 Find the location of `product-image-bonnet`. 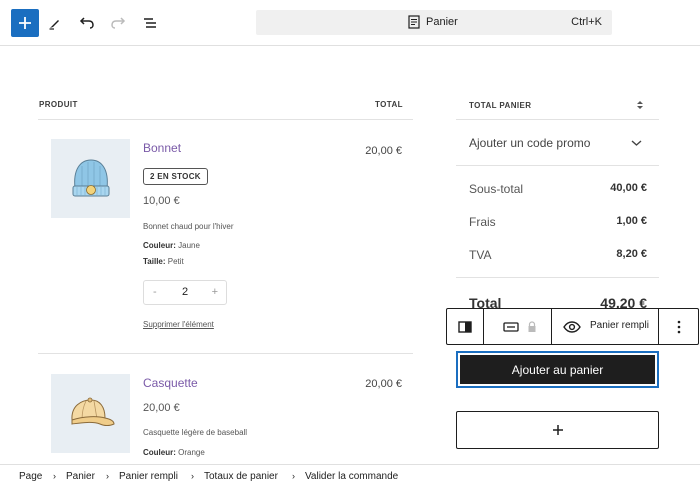

product-image-bonnet is located at coordinates (90, 178).